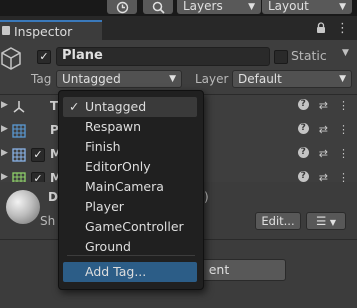  I want to click on top-toolbar: Layers ▼ Layout ▼, so click(178, 8).